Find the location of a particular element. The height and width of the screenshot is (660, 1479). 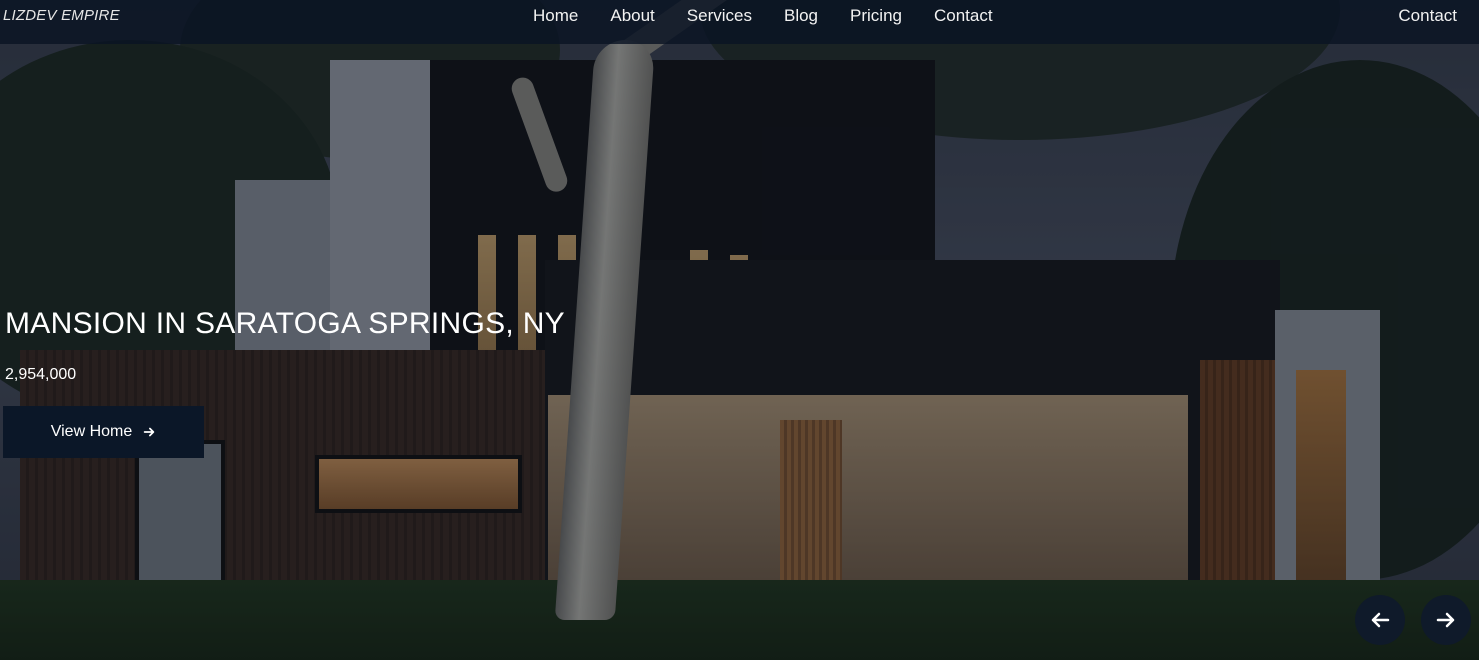

brand-logo: LIZDEV EMPIRE is located at coordinates (61, 15).